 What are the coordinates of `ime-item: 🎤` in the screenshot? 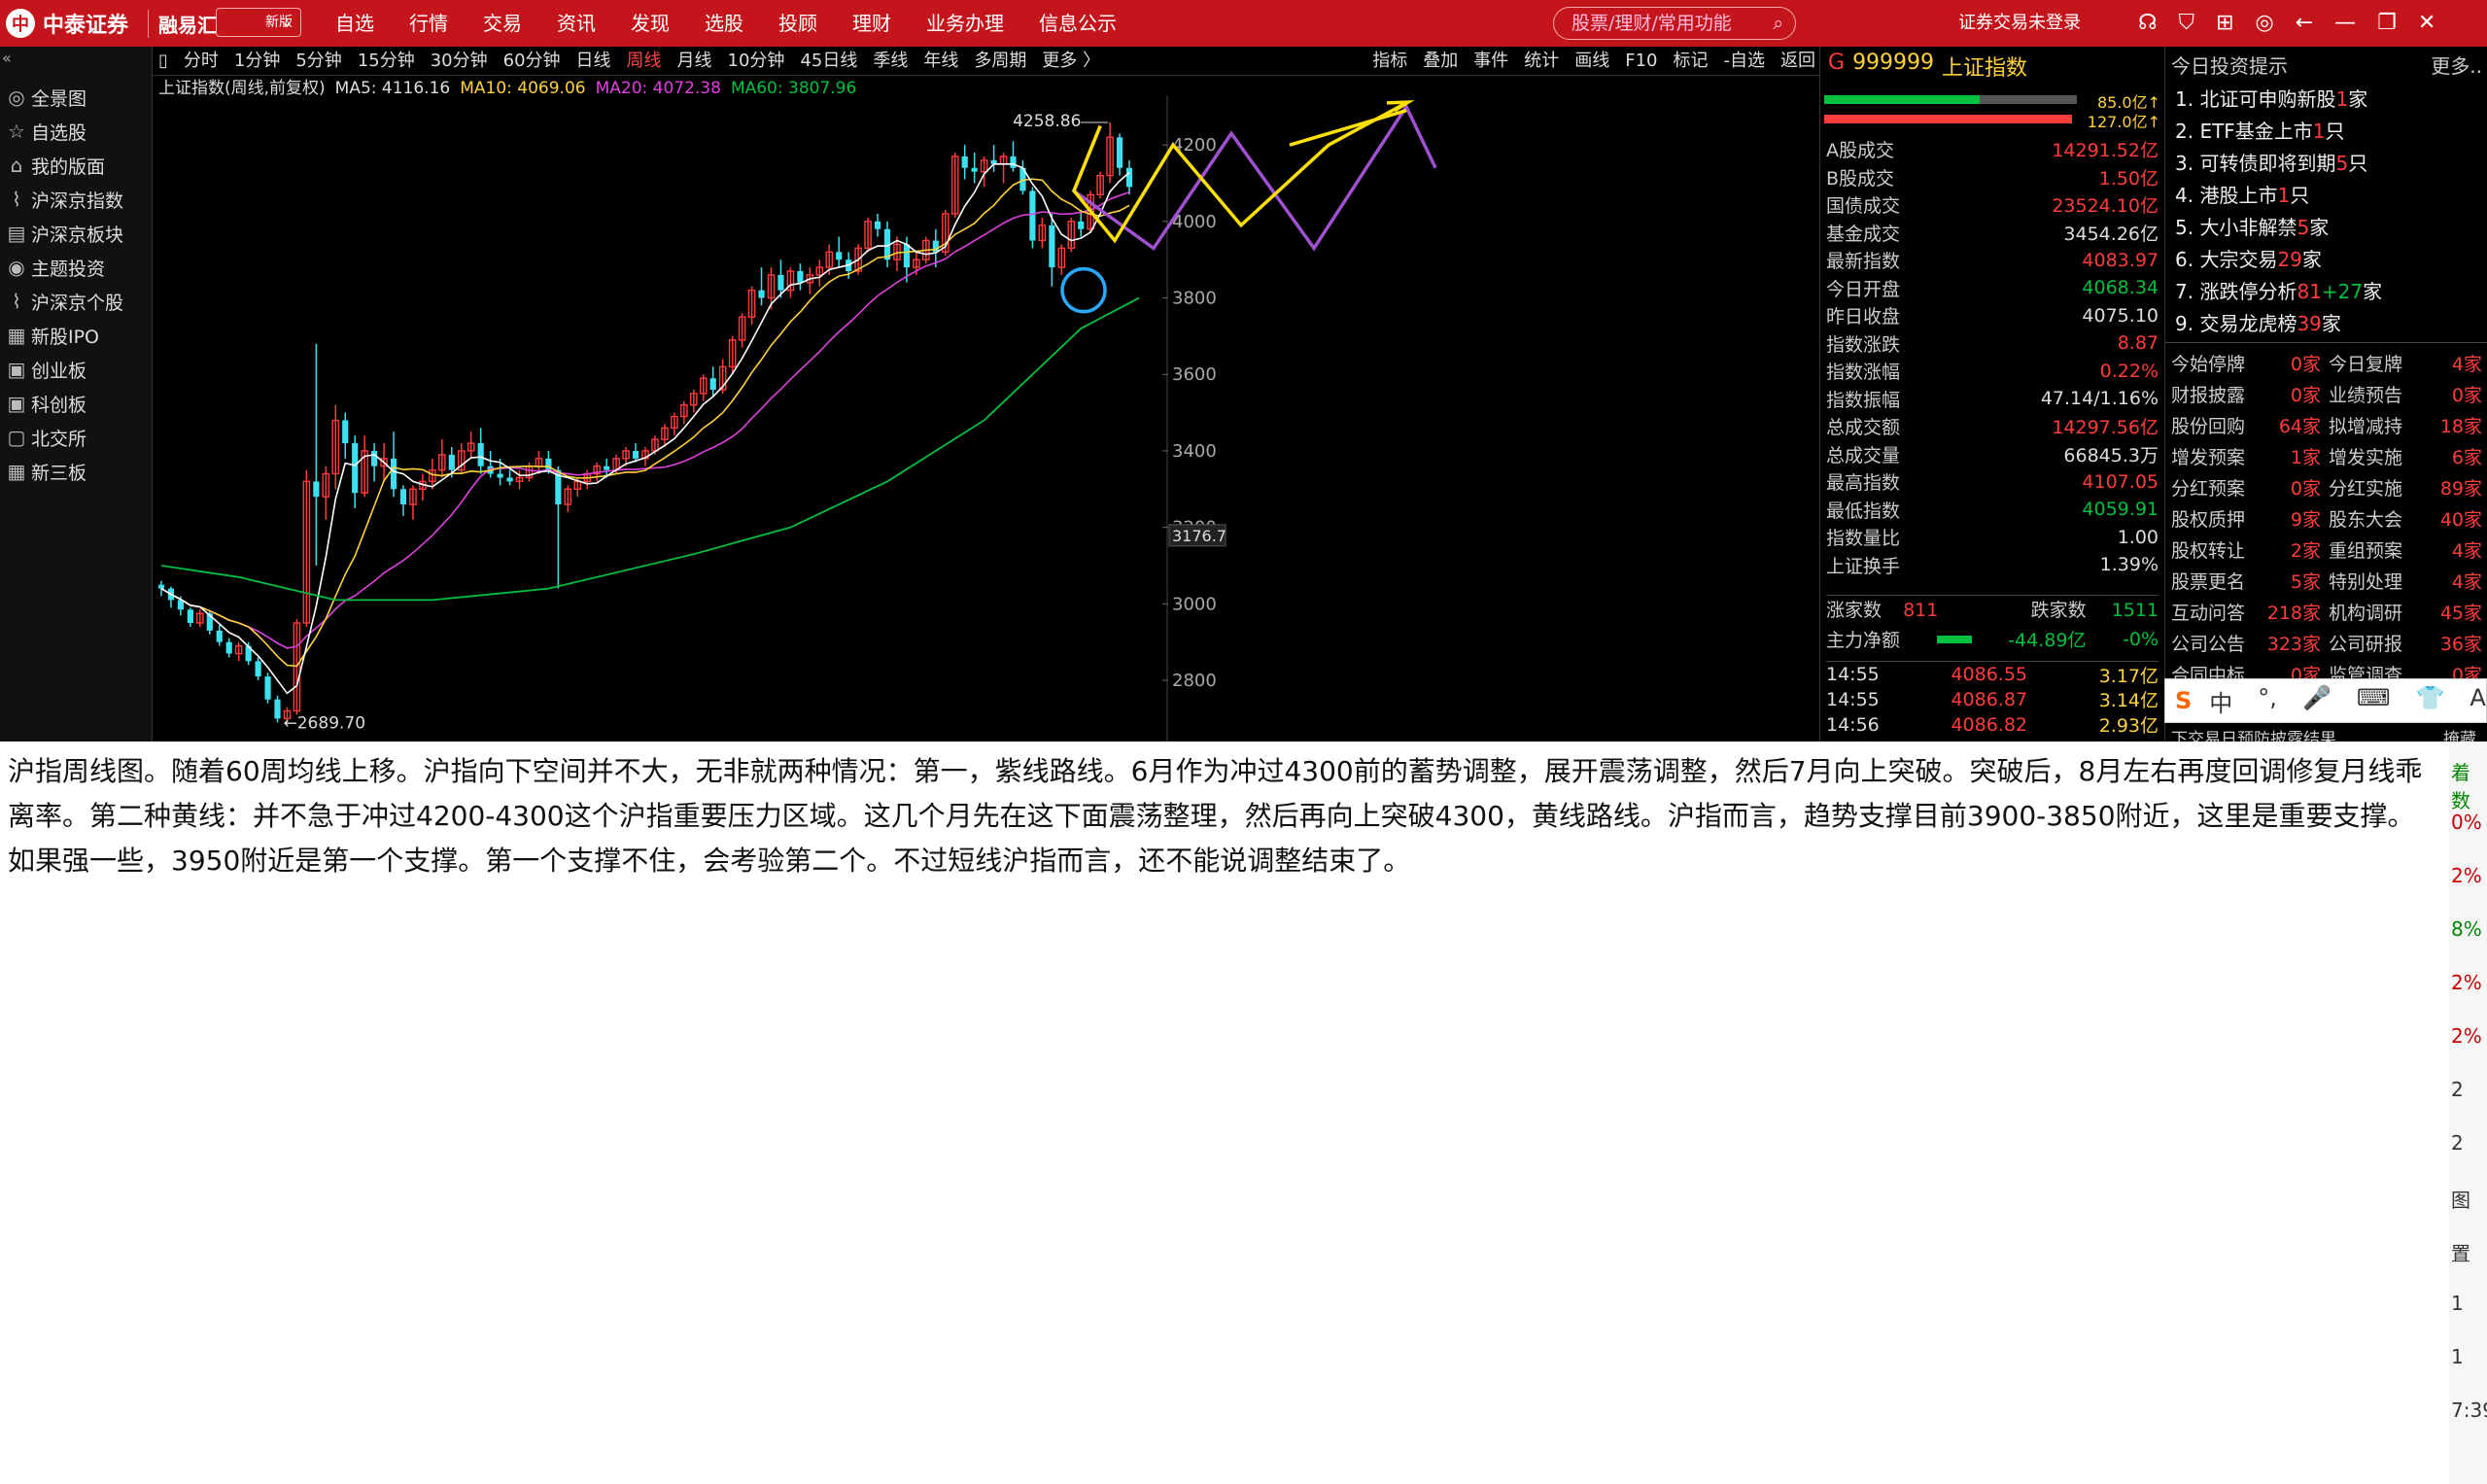 It's located at (2317, 701).